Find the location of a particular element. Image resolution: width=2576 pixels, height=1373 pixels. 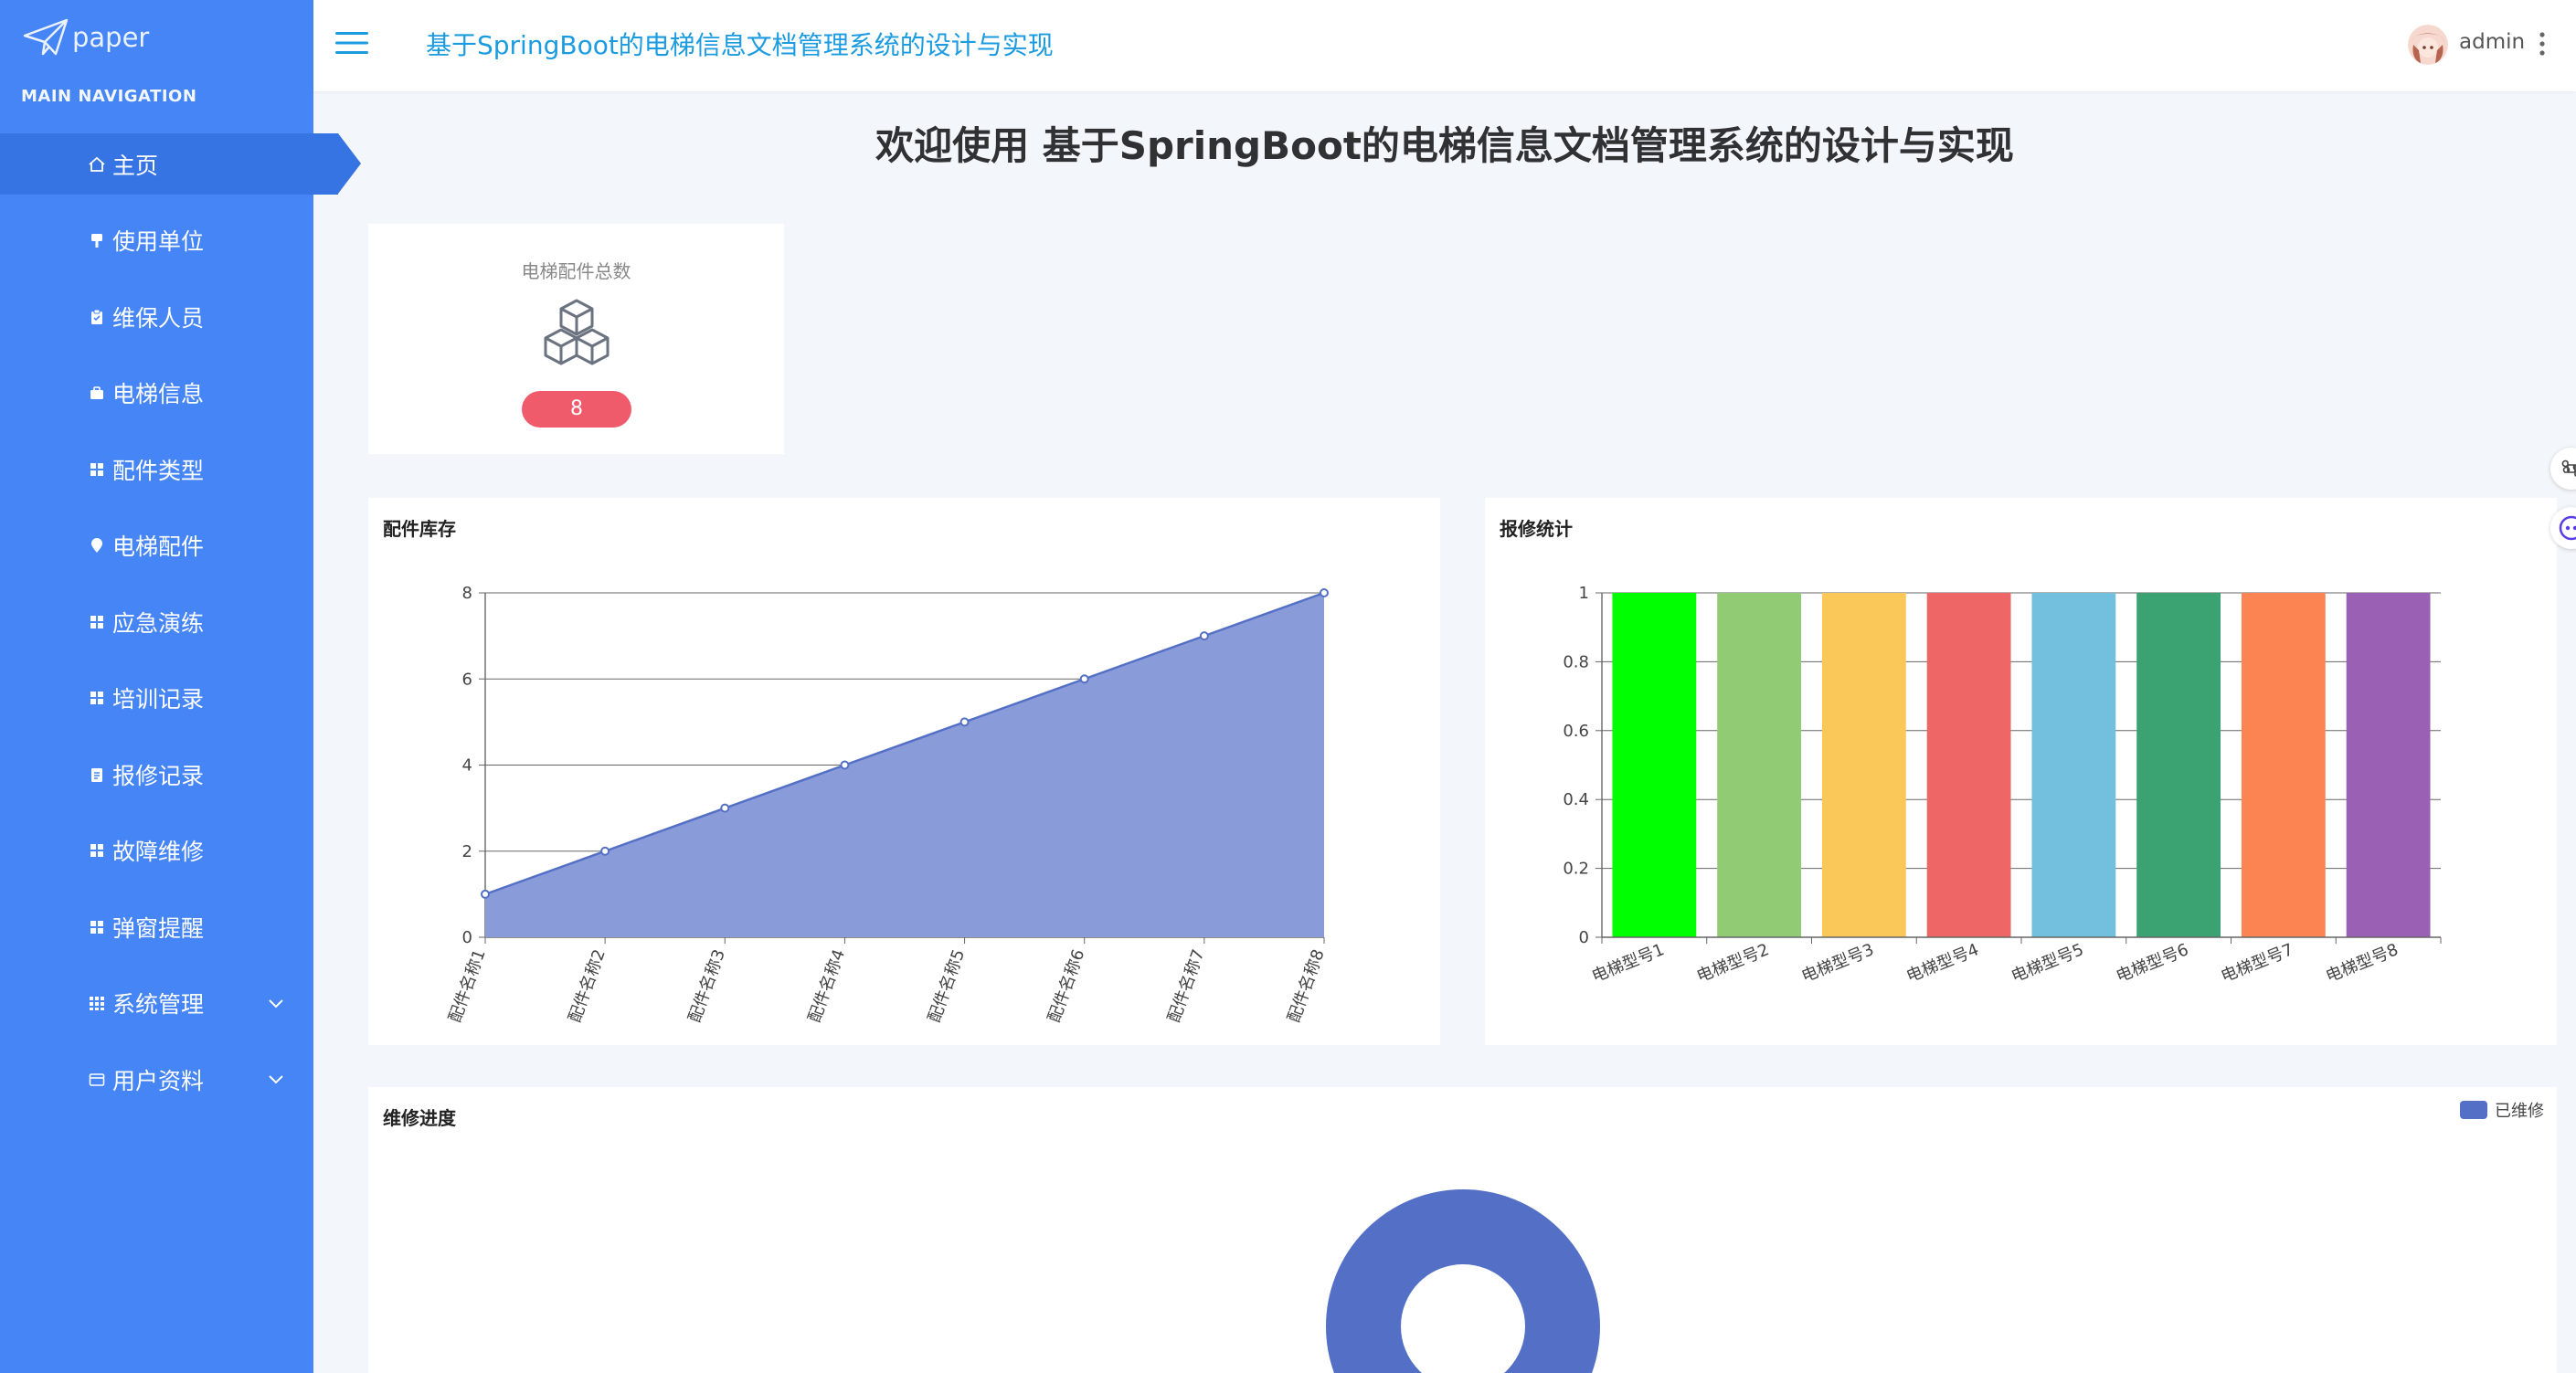

more-vertical-icon is located at coordinates (2542, 44).